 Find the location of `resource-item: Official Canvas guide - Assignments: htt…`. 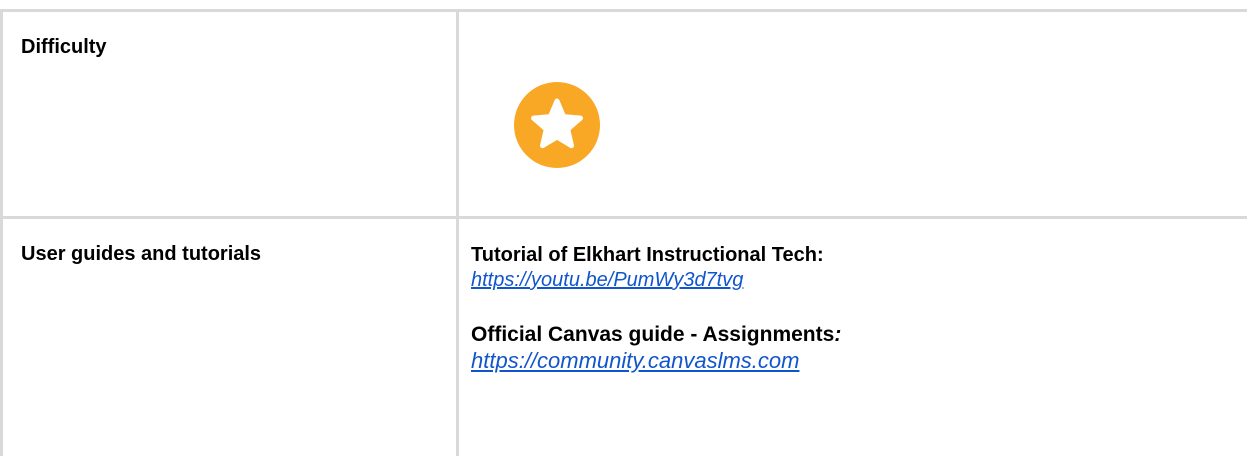

resource-item: Official Canvas guide - Assignments: htt… is located at coordinates (851, 349).